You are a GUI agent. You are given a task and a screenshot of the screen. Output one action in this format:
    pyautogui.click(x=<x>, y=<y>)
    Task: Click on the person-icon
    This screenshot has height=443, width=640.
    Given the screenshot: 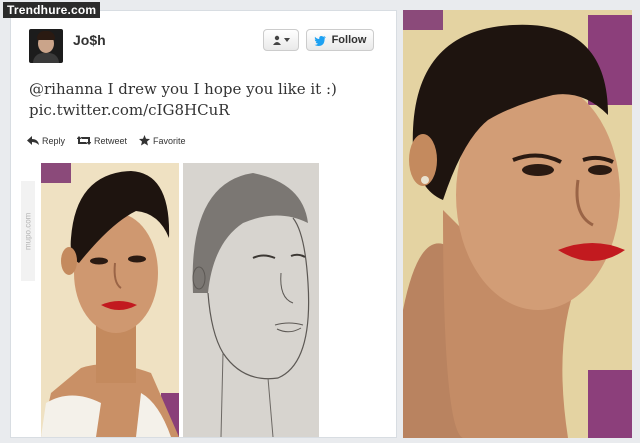 What is the action you would take?
    pyautogui.click(x=277, y=40)
    